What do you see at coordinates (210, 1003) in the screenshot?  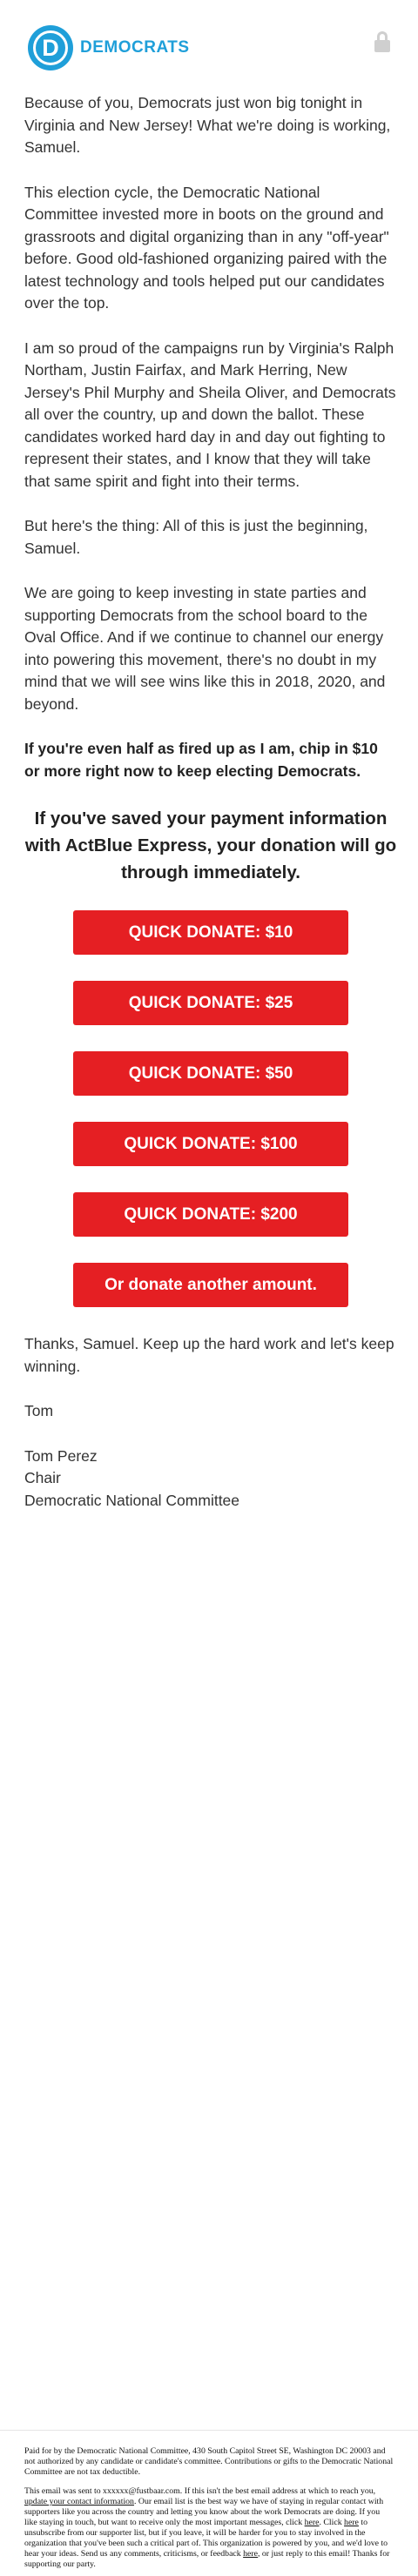 I see `quick-donate-25-button: QUICK DONATE: $25` at bounding box center [210, 1003].